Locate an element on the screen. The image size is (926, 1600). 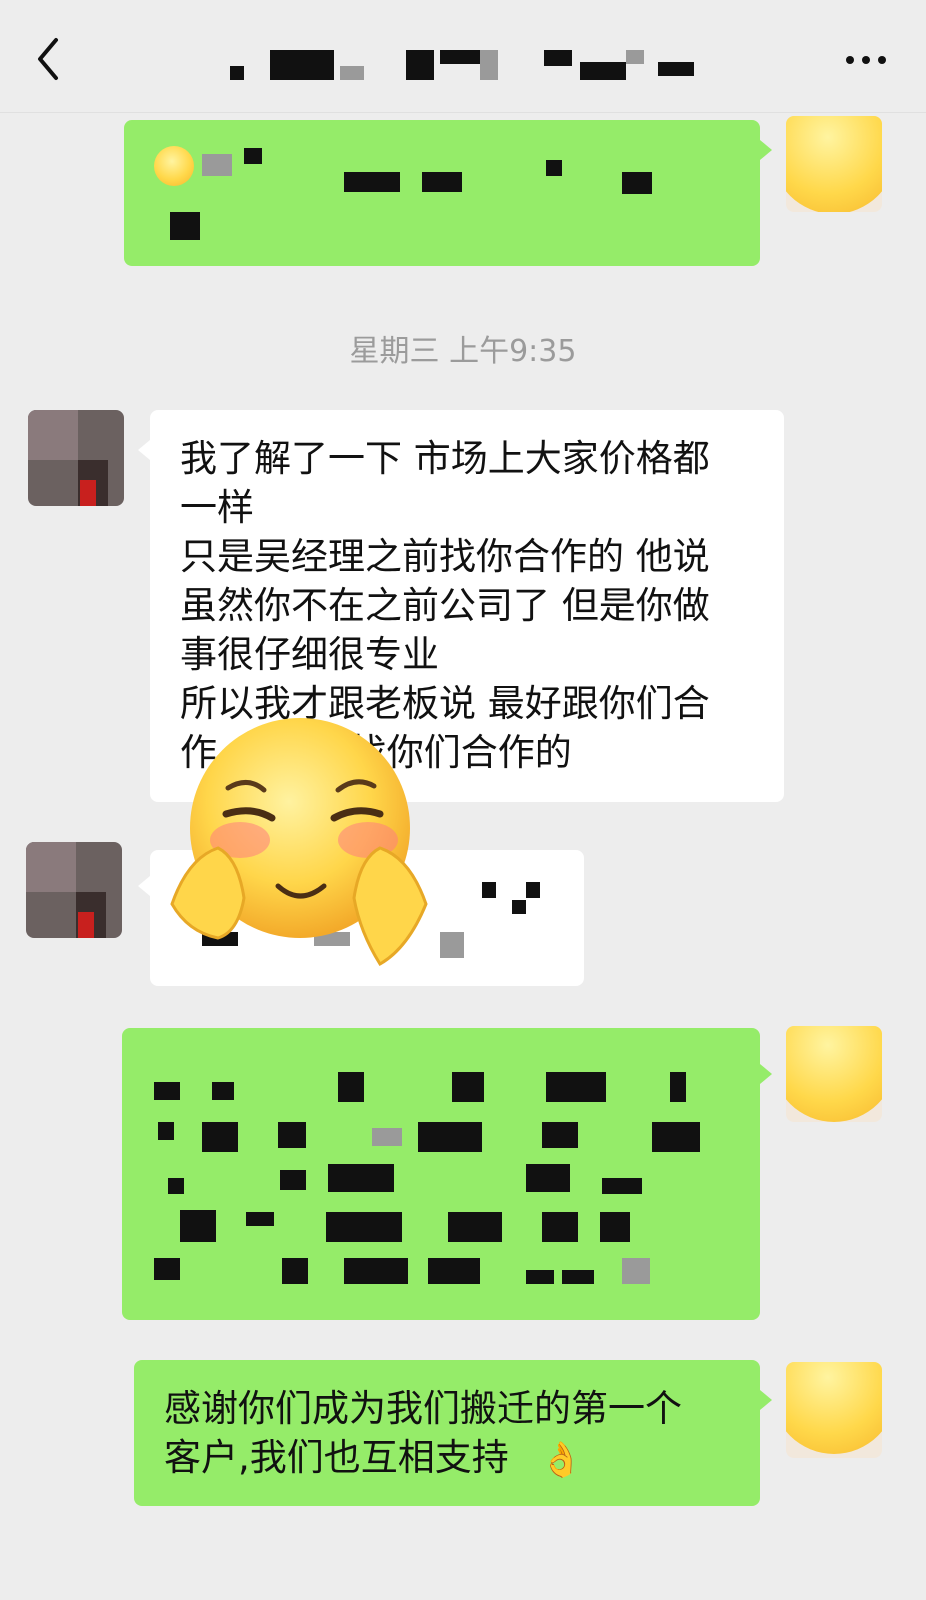
more-dots-icon is located at coordinates (866, 60).